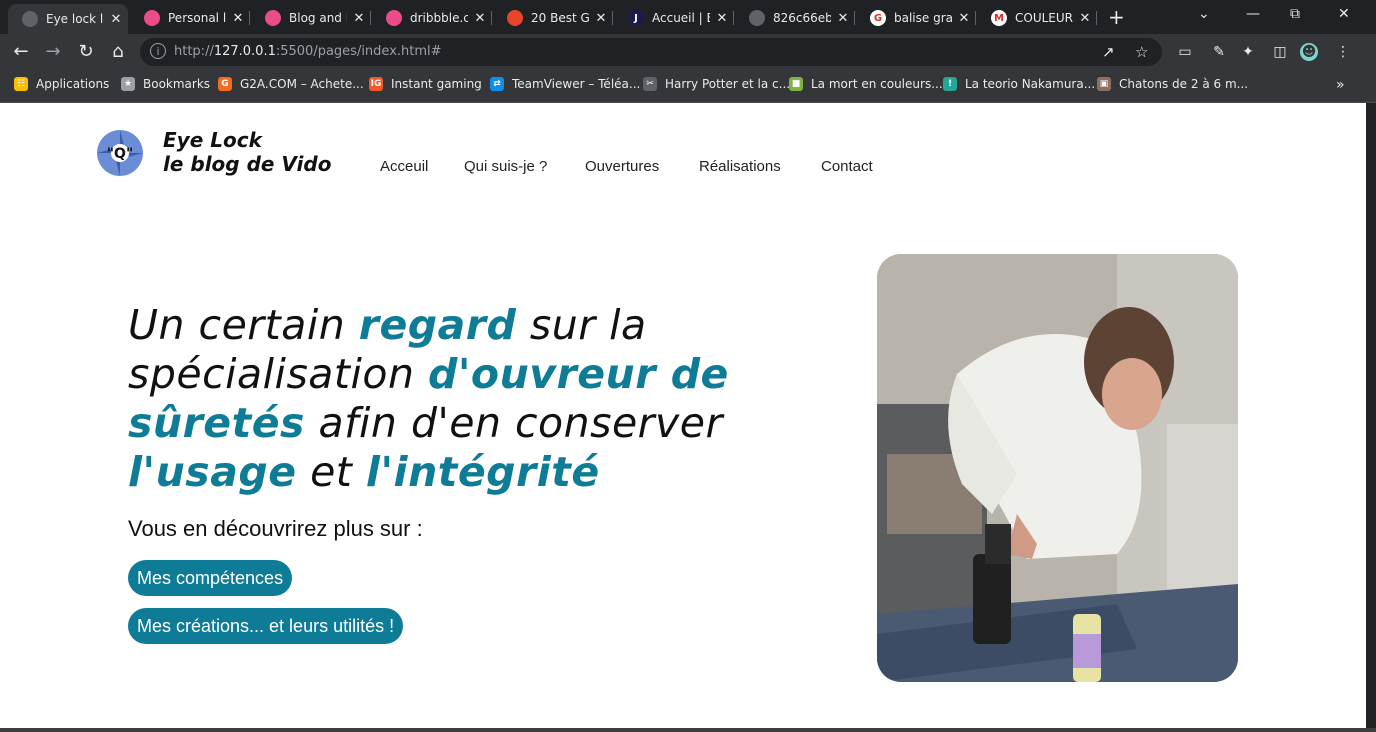 The height and width of the screenshot is (732, 1376). What do you see at coordinates (61, 84) in the screenshot?
I see `bookmark-item: ☷ Applications` at bounding box center [61, 84].